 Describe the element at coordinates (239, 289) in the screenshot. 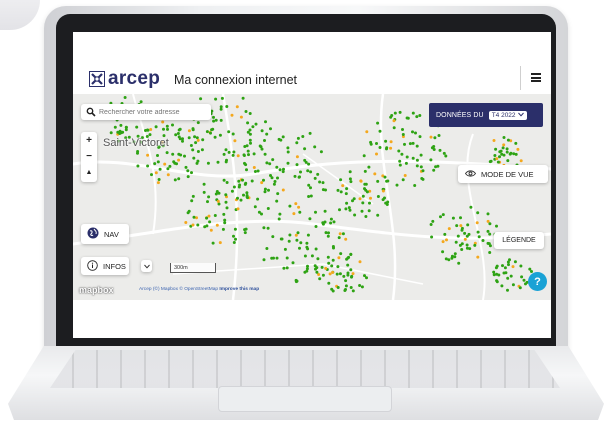

I see `improve-map-link: Improve this map` at that location.